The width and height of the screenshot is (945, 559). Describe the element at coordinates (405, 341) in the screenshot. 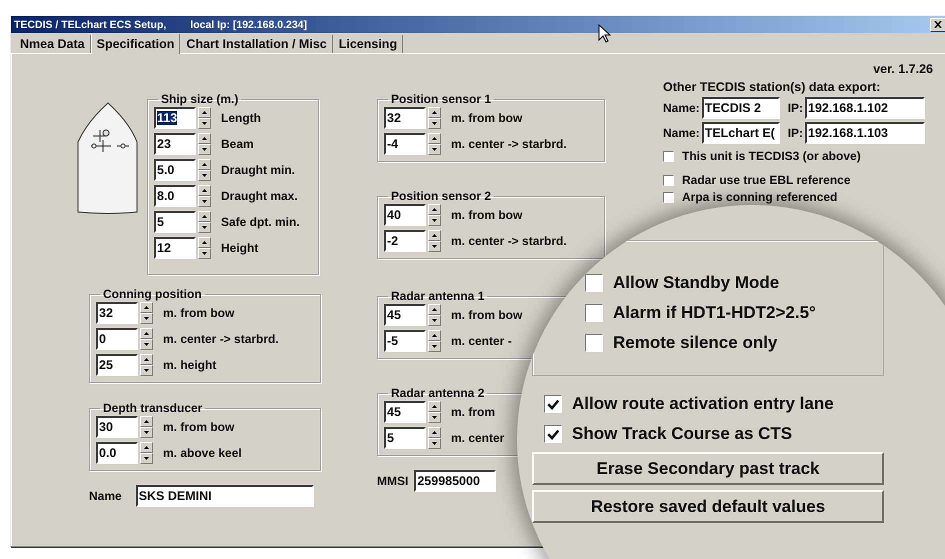

I see `number-field: -5` at that location.